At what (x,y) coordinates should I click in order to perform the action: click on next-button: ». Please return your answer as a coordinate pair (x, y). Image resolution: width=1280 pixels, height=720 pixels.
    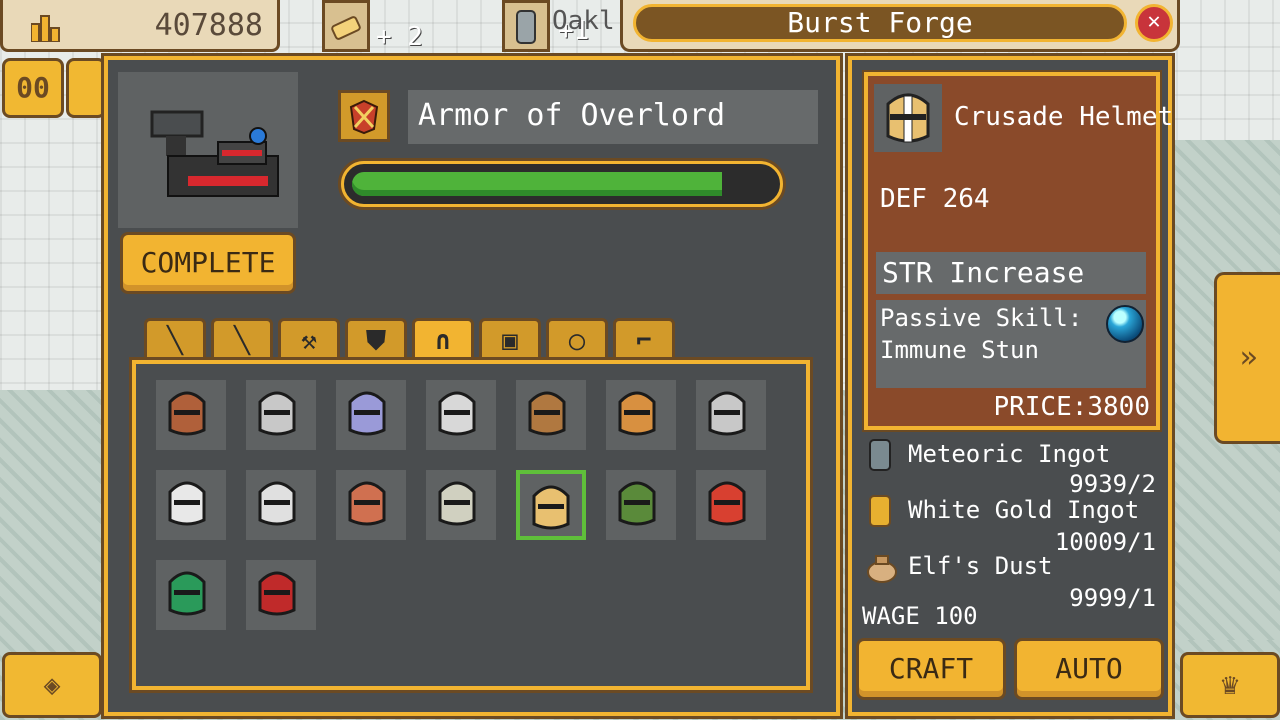
    Looking at the image, I should click on (1247, 358).